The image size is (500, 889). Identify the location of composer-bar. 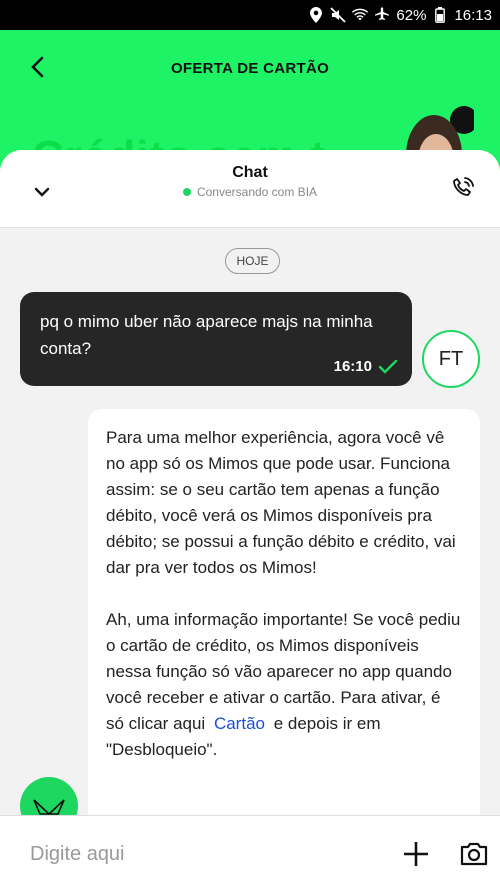
(250, 852).